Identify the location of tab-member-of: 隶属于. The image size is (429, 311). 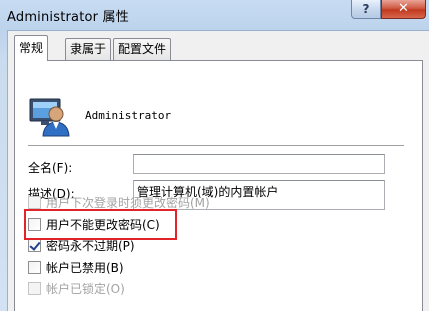
(88, 49).